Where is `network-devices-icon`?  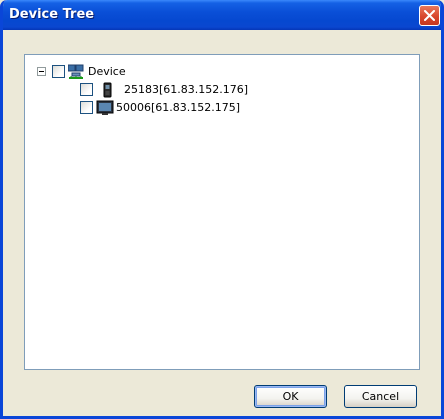
network-devices-icon is located at coordinates (75, 72).